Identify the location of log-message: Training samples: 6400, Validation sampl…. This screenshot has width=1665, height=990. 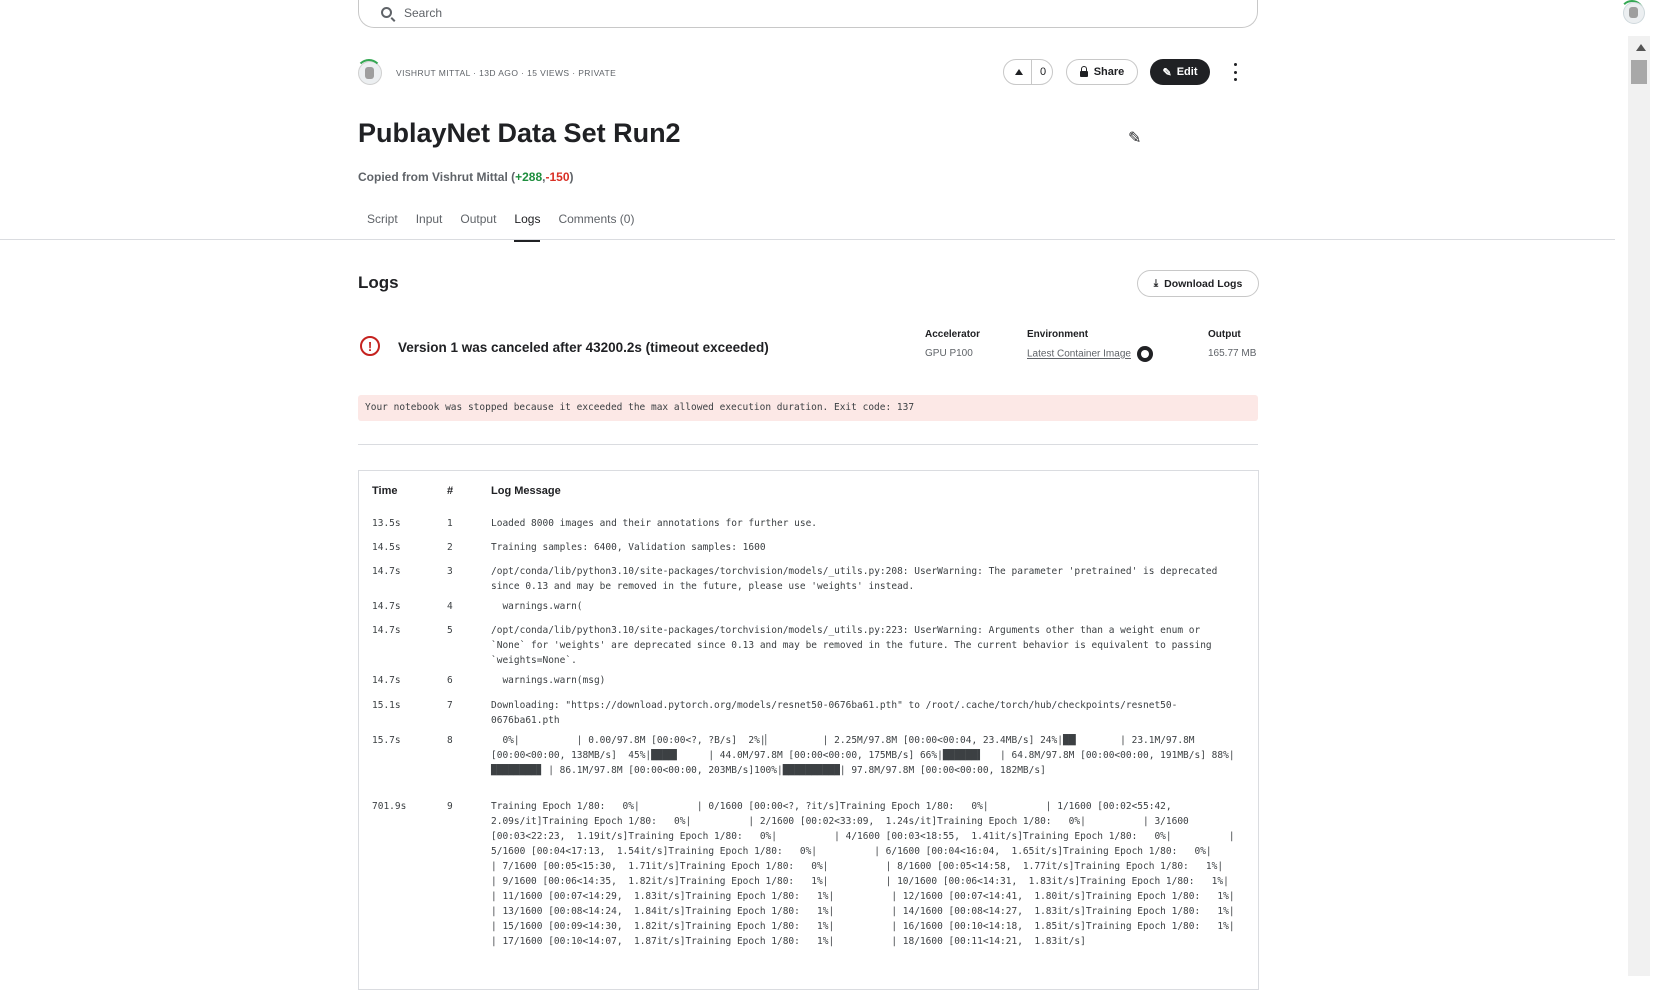
(628, 547).